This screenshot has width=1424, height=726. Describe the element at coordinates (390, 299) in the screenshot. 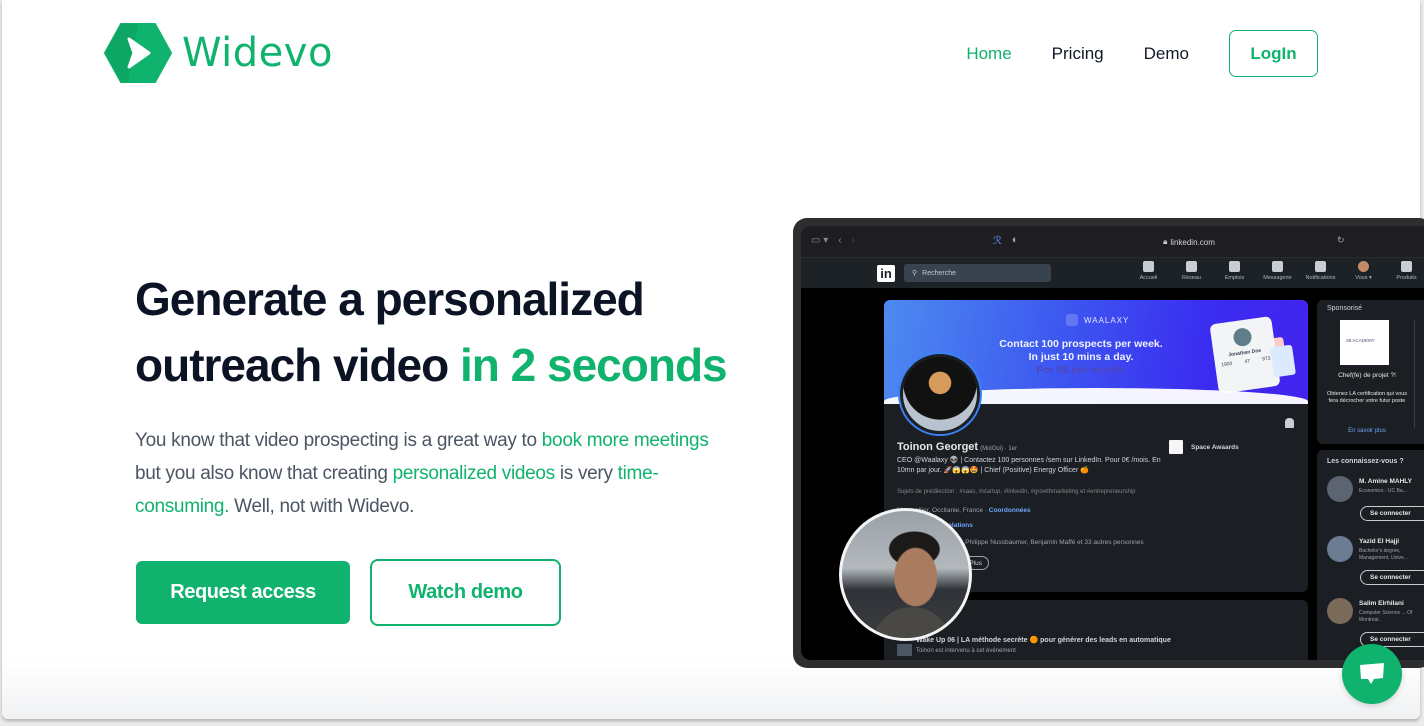

I see `hero-title-line1: Generate a personalized` at that location.